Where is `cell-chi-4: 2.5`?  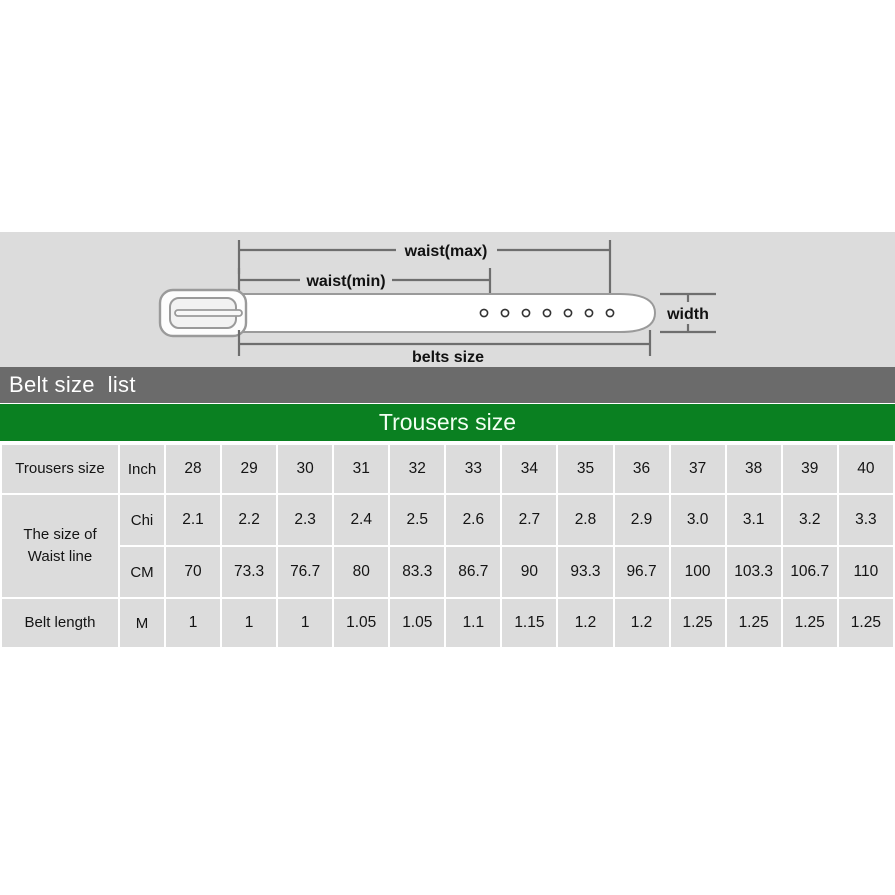 cell-chi-4: 2.5 is located at coordinates (417, 520).